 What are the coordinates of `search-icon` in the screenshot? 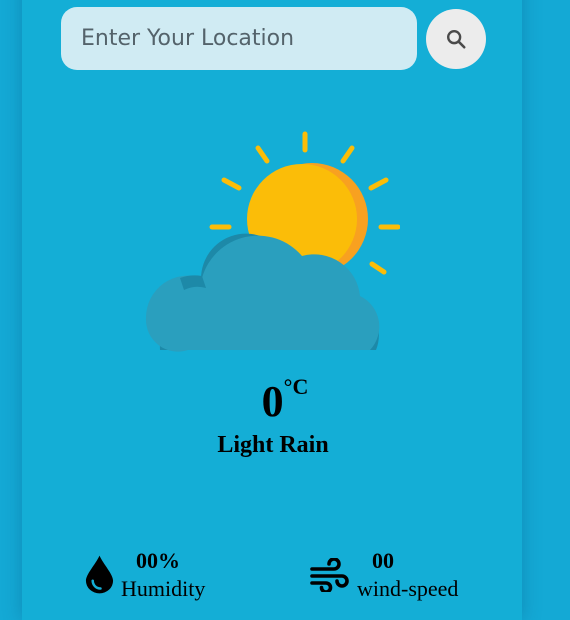 It's located at (456, 39).